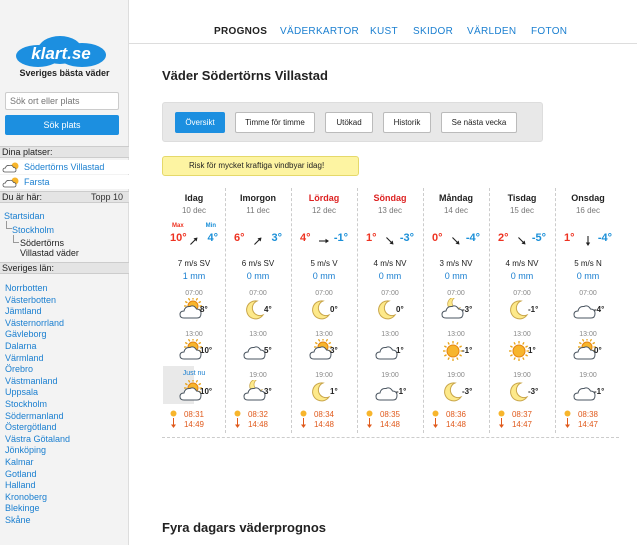 This screenshot has height=545, width=637. Describe the element at coordinates (26, 404) in the screenshot. I see `county-link: Stockholm` at that location.